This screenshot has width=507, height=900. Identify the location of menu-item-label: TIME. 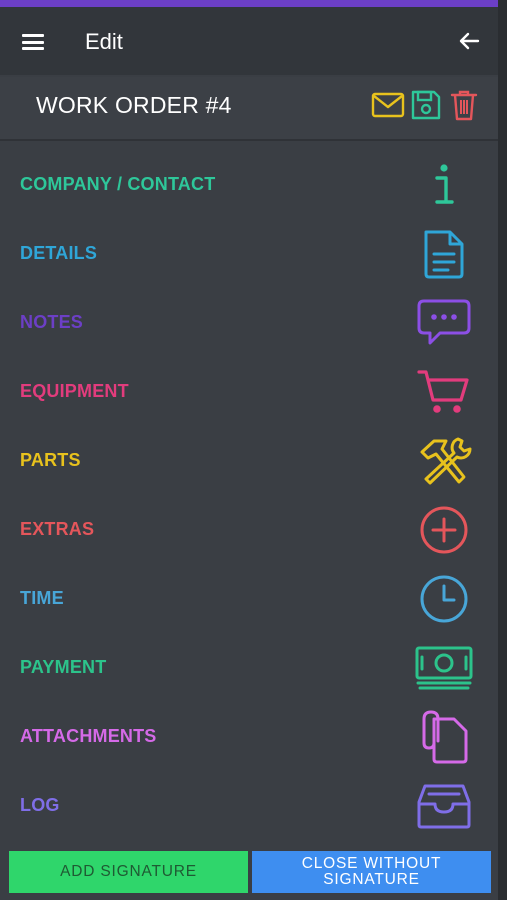
(42, 598).